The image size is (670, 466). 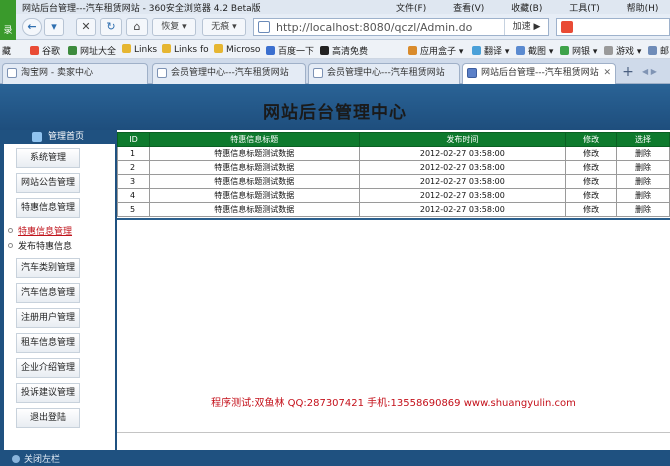 I want to click on menu-file: 文件(F), so click(x=411, y=7).